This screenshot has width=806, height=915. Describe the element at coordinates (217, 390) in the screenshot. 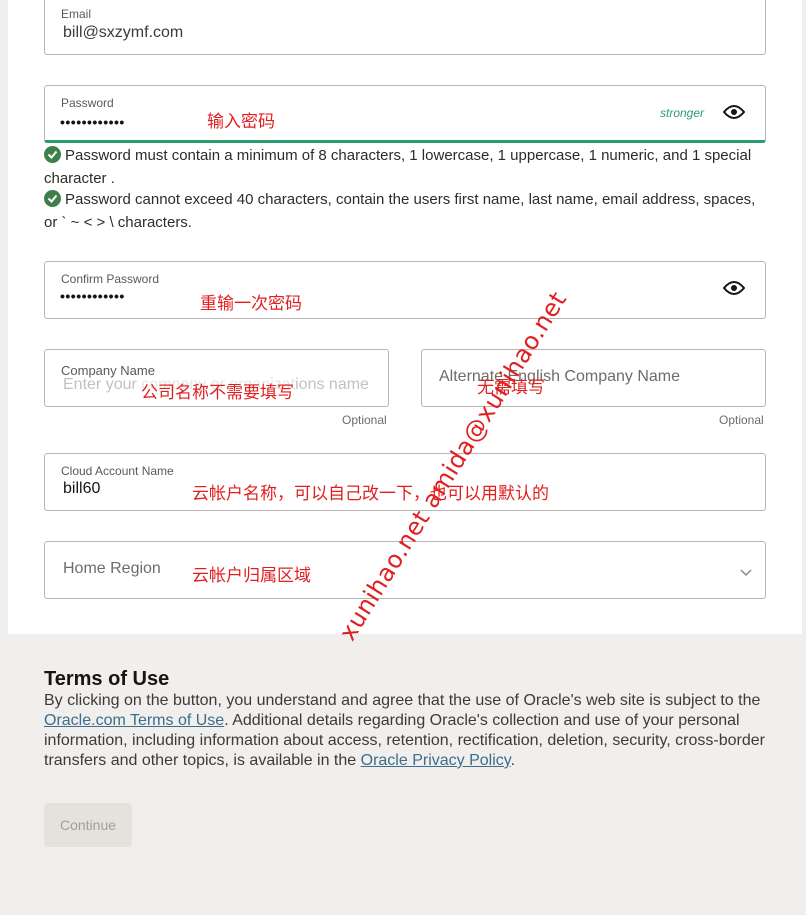

I see `company-name-annotation: 公司名称不需要填写` at that location.